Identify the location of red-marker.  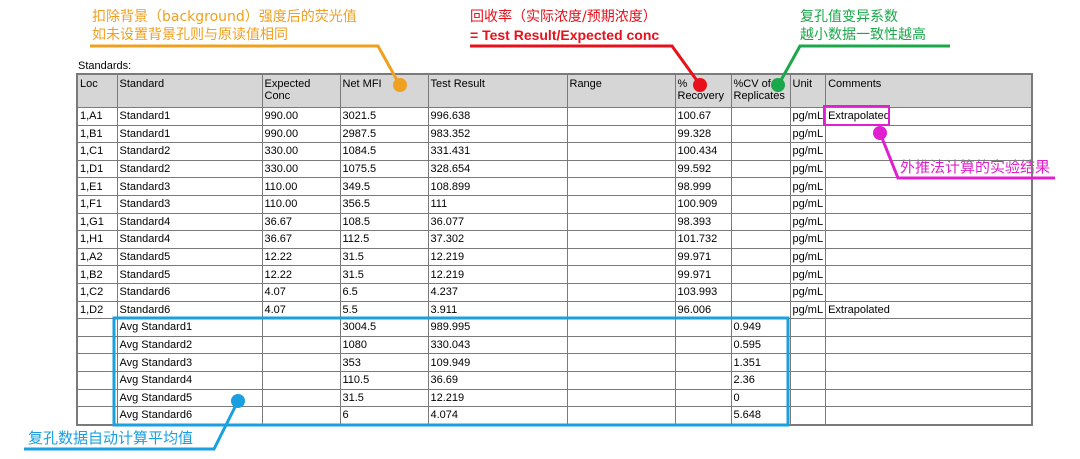
(700, 85).